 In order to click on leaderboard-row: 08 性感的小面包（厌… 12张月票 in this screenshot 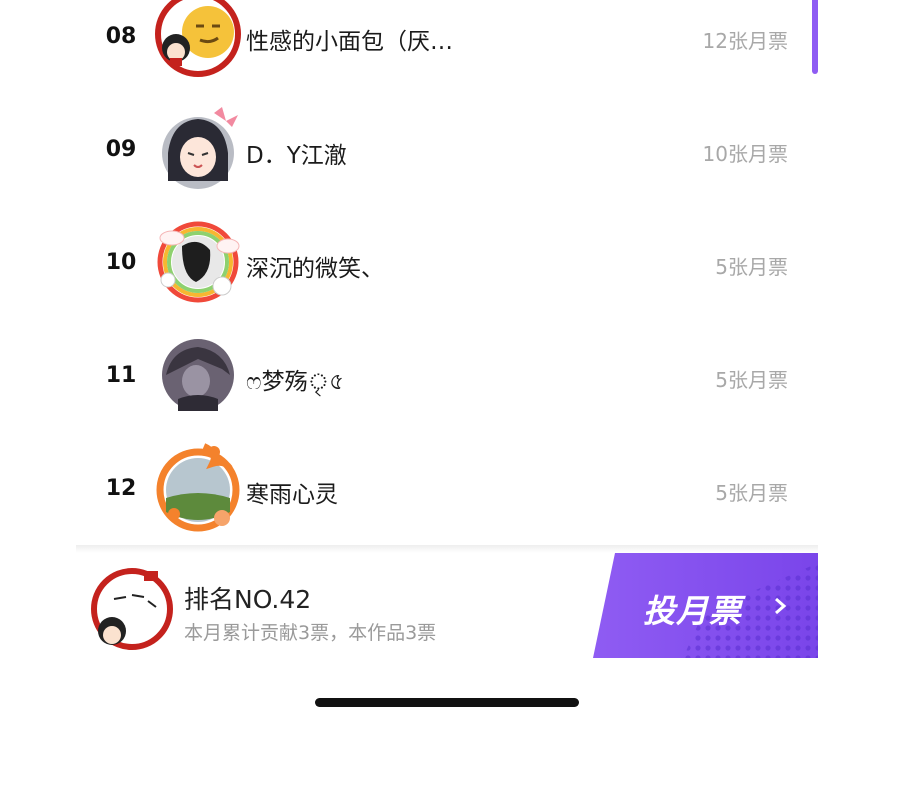, I will do `click(450, 44)`.